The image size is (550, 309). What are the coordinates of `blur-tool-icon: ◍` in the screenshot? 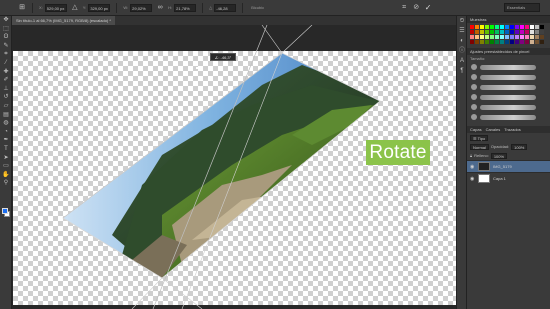 It's located at (6, 123).